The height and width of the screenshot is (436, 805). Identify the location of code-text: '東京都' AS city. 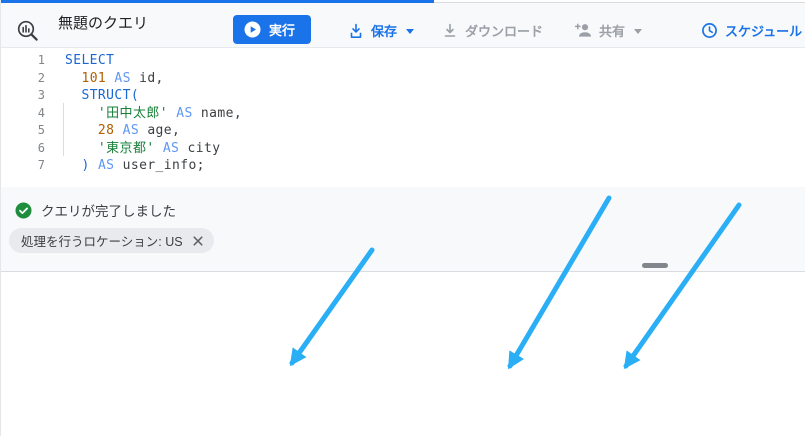
(142, 149).